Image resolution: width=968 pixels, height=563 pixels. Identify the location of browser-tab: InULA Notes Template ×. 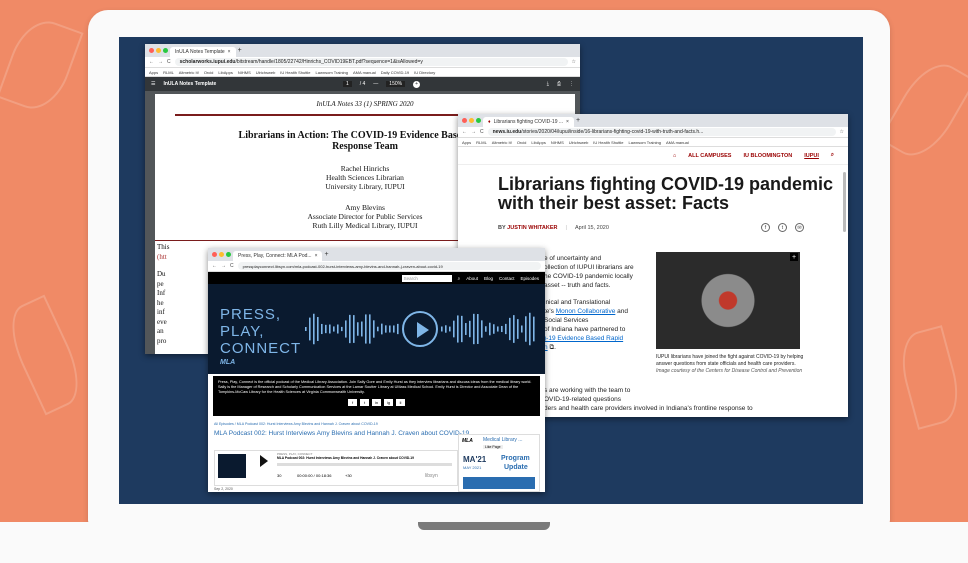
(203, 52).